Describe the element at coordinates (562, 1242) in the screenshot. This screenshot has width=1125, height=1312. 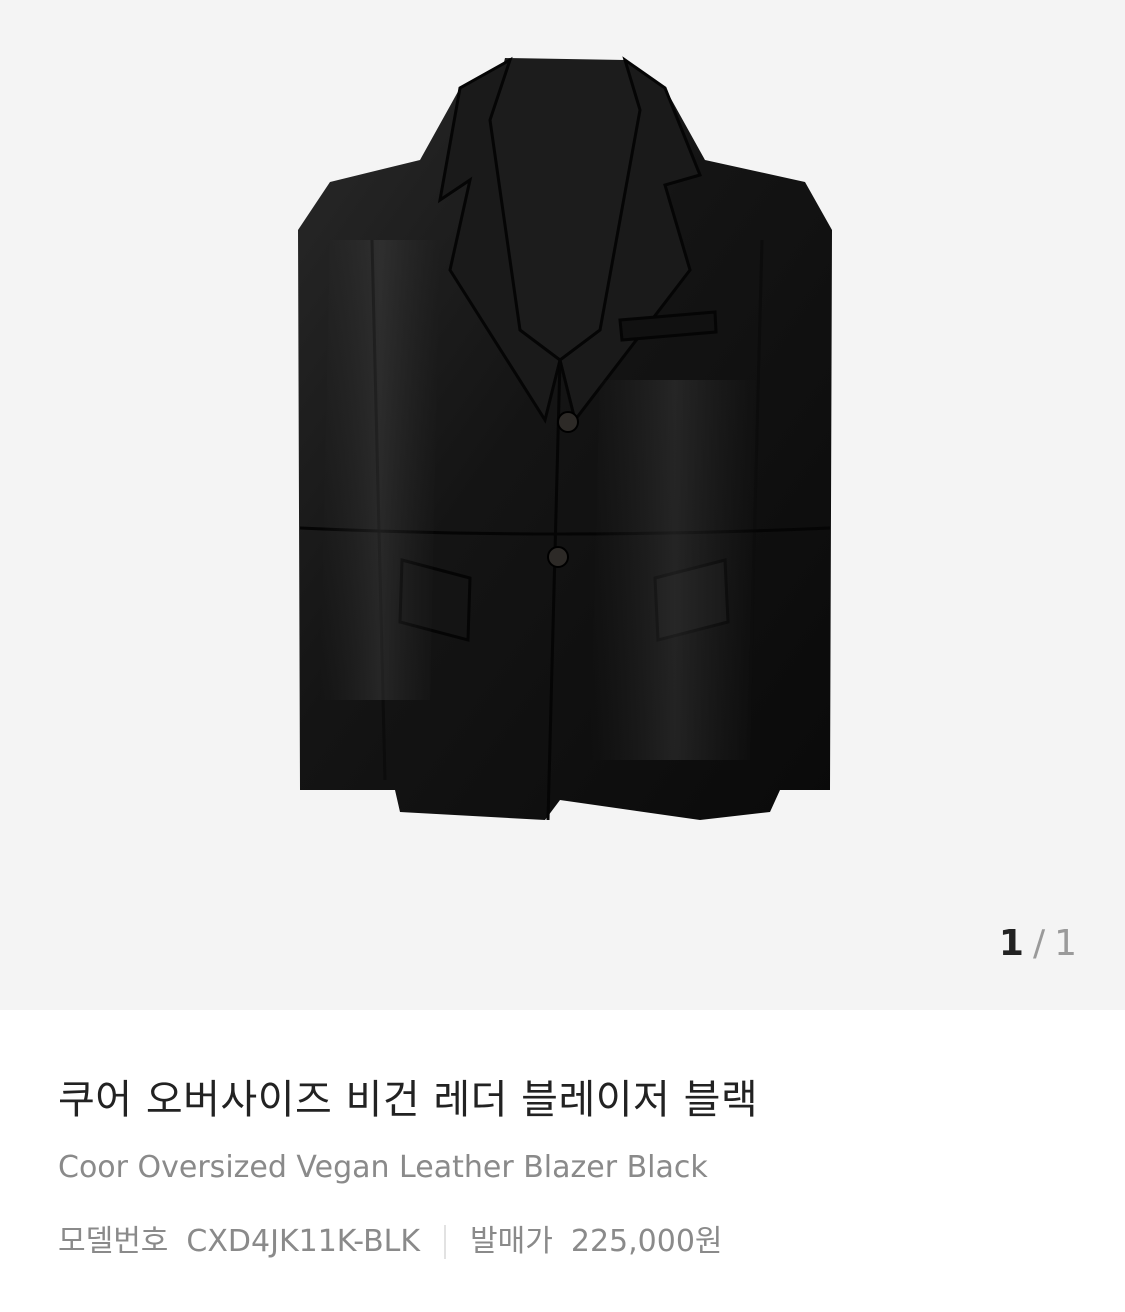
I see `product-meta: 모델번호 CXD4JK11K-BLK 발매가 225,000원` at that location.